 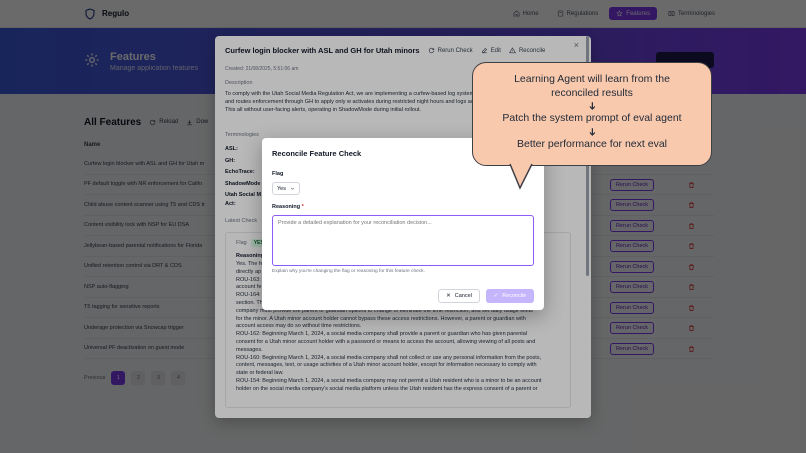 What do you see at coordinates (592, 131) in the screenshot?
I see `arrow-down-icon: ➔` at bounding box center [592, 131].